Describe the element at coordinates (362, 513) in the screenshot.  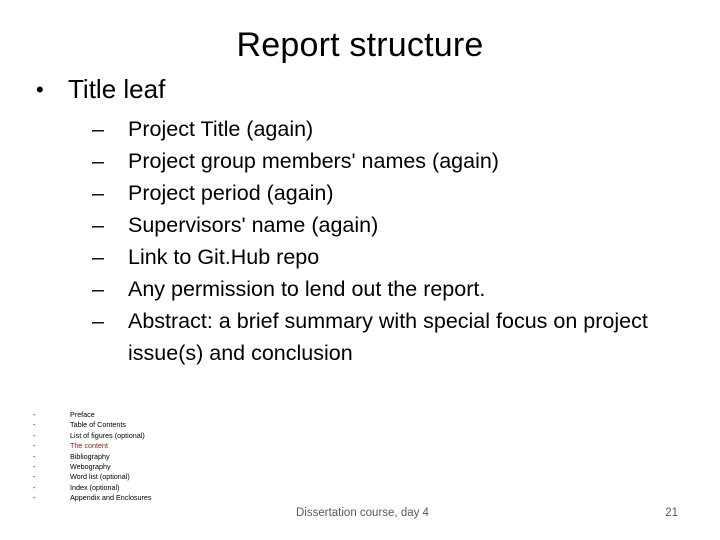
I see `footer-text: Dissertation course, day 4` at that location.